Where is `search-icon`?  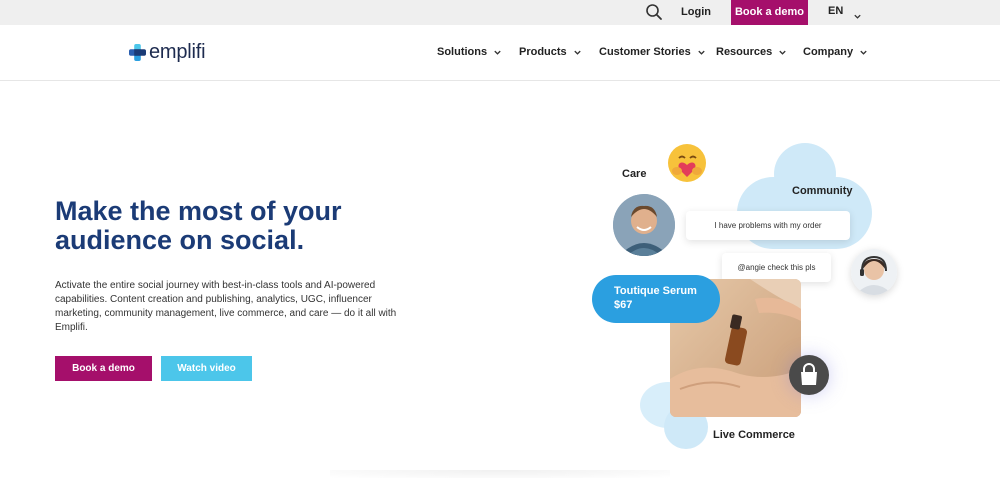 search-icon is located at coordinates (654, 12).